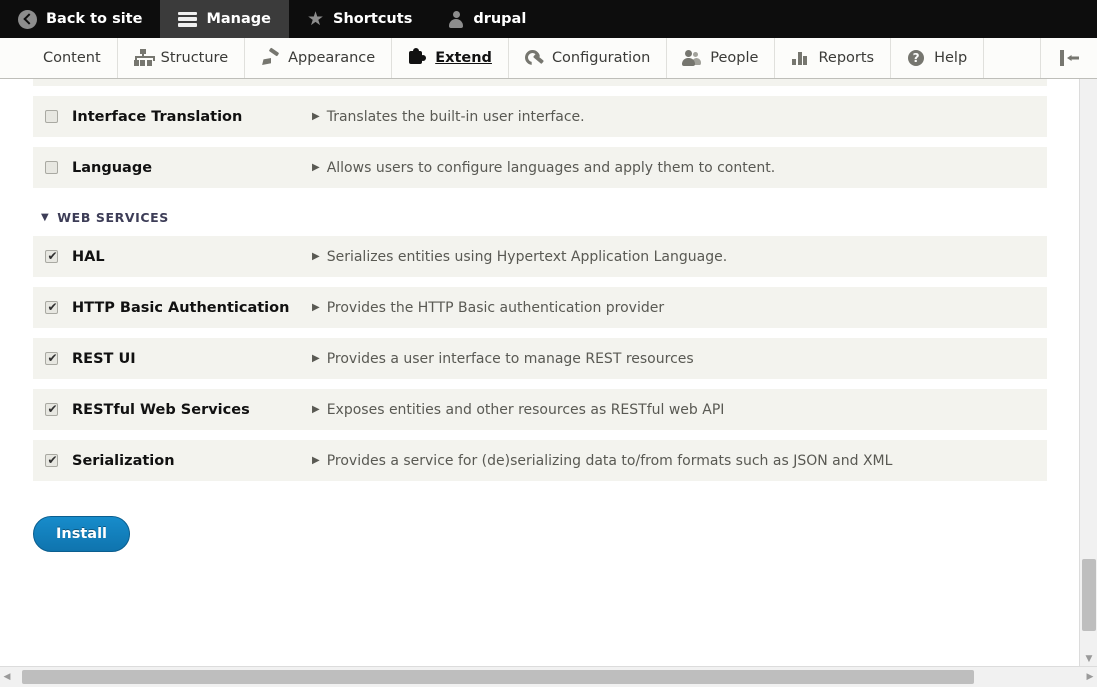  I want to click on menu-item-label: People, so click(734, 58).